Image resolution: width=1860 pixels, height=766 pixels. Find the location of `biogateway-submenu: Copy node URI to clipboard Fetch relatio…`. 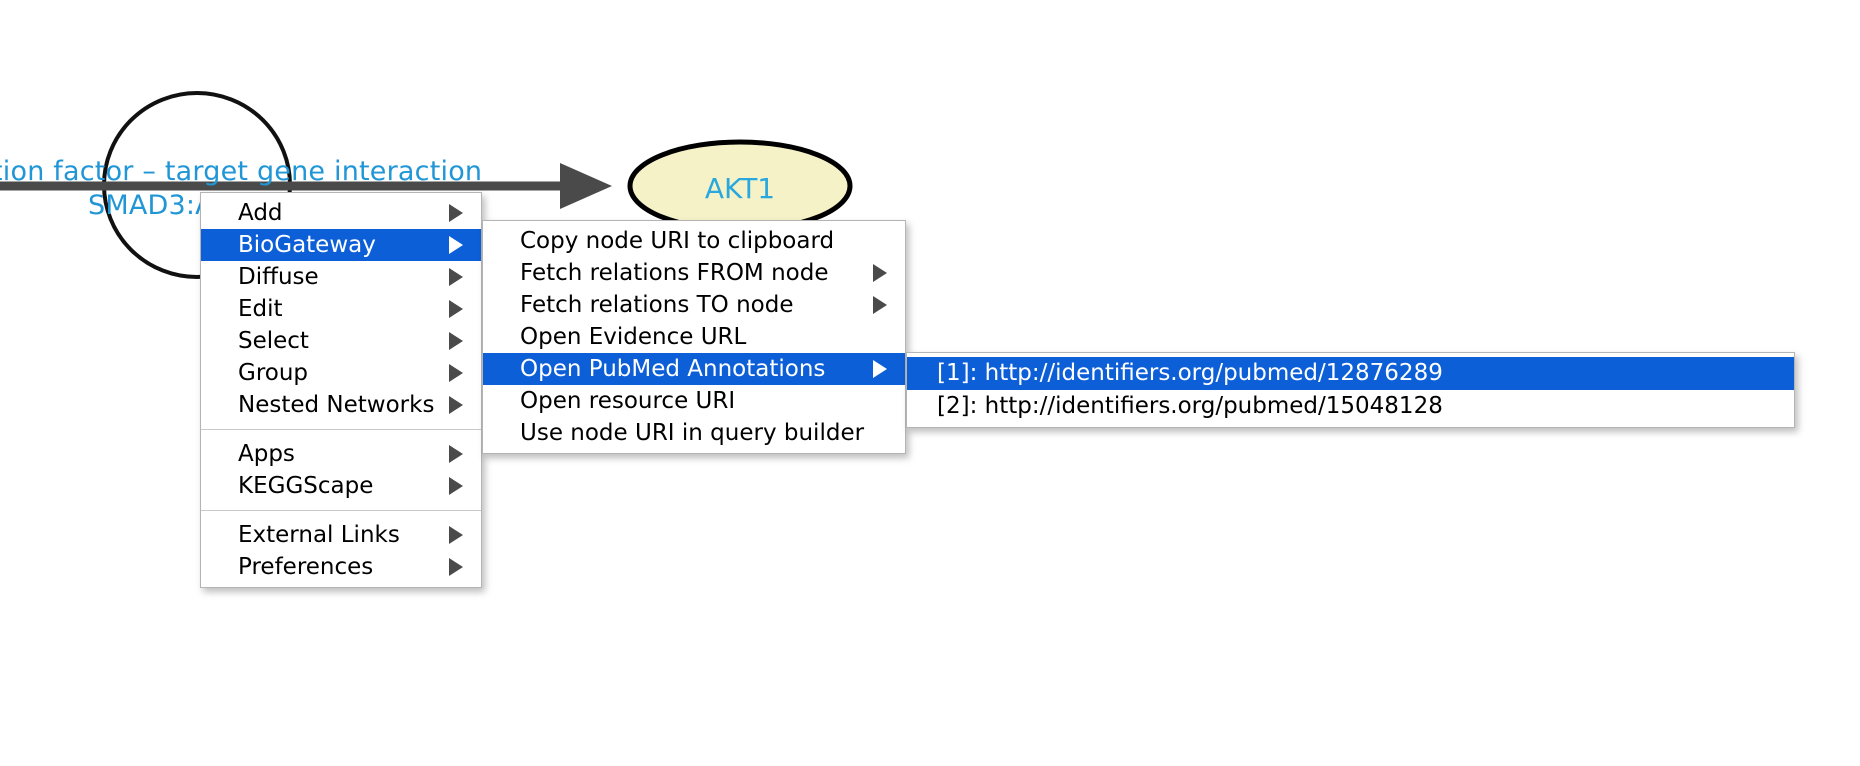

biogateway-submenu: Copy node URI to clipboard Fetch relatio… is located at coordinates (694, 337).